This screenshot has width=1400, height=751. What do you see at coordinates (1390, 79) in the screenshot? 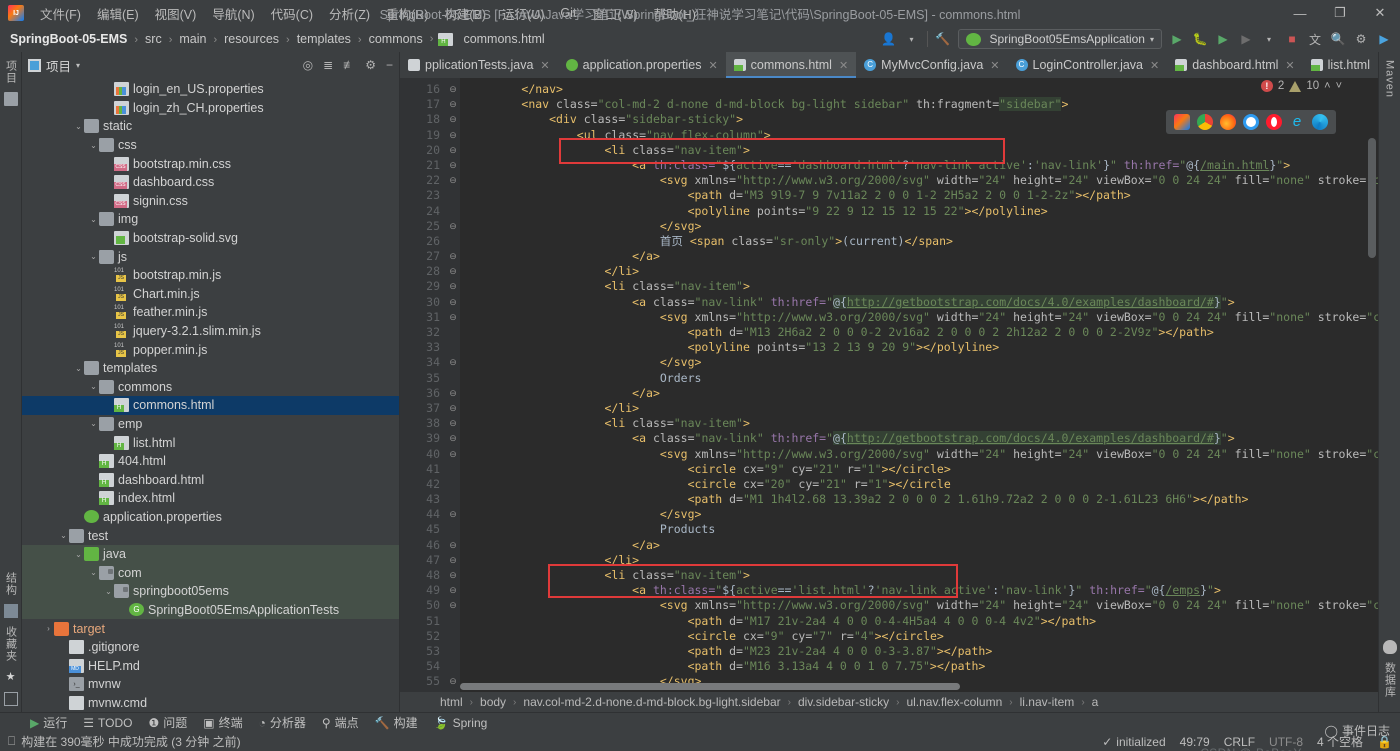
I see `sidebar-tool-maven: Maven` at bounding box center [1390, 79].